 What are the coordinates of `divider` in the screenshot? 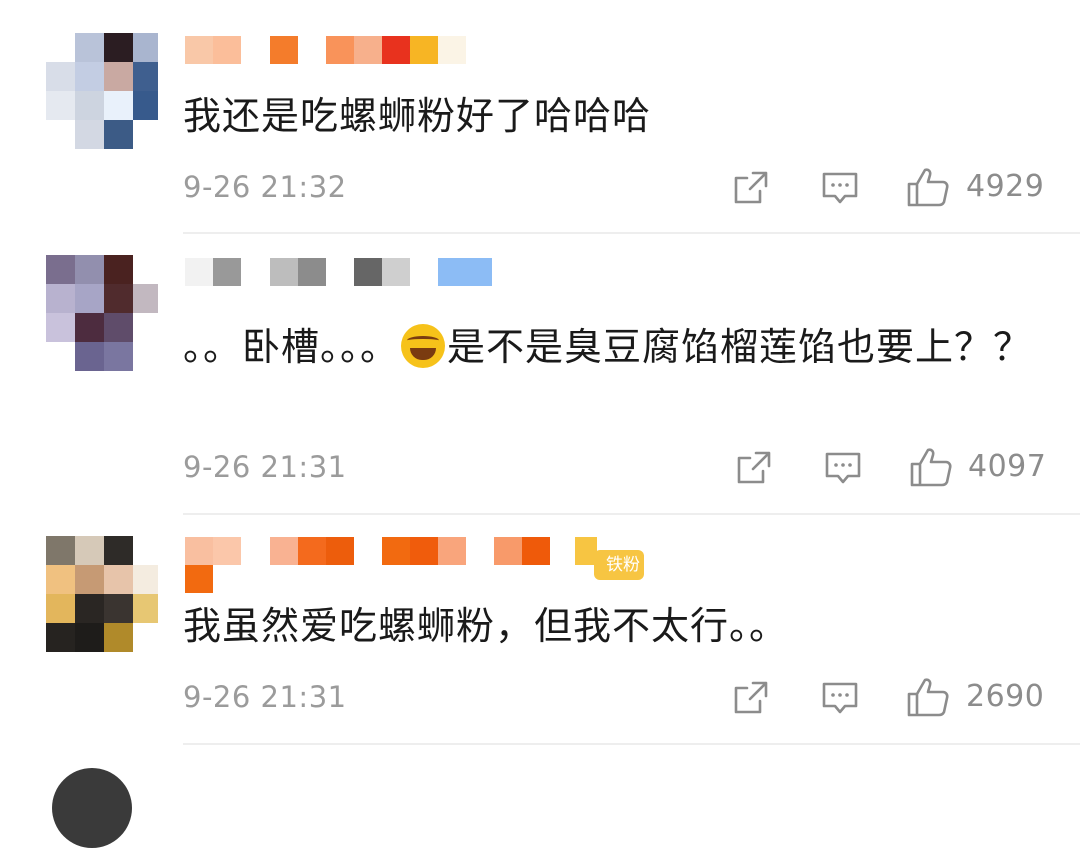 It's located at (631, 744).